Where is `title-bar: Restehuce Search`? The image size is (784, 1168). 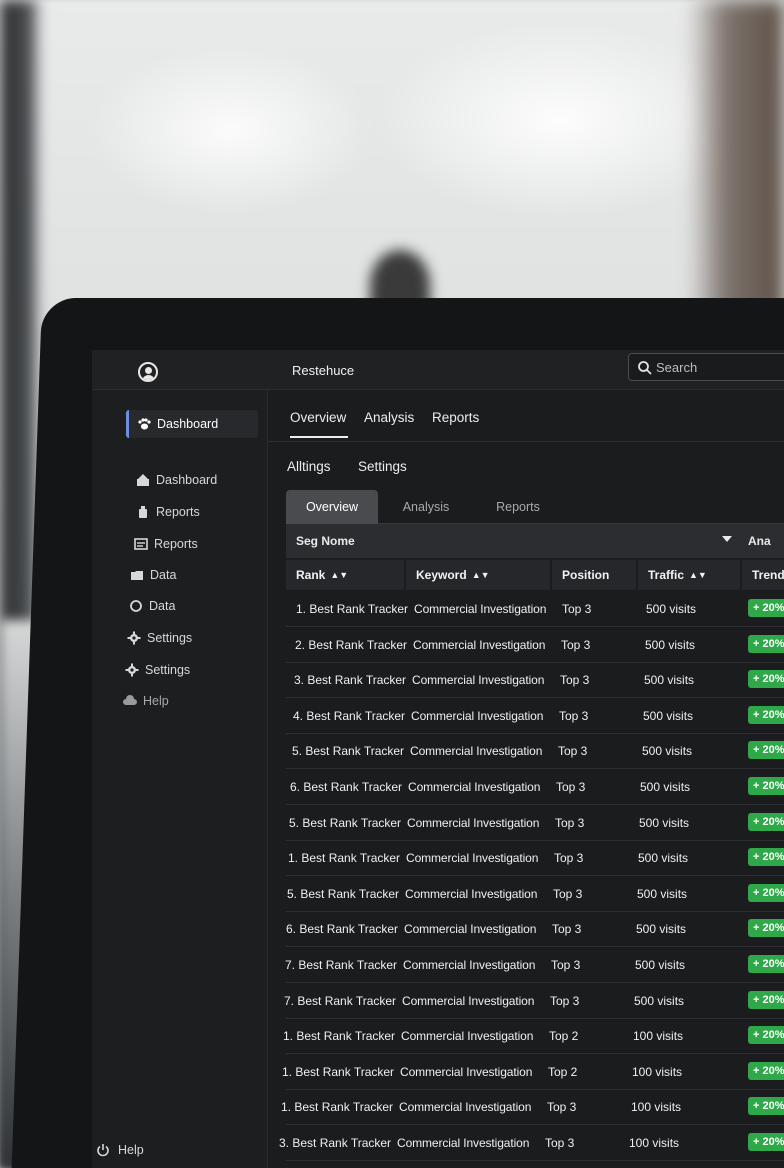
title-bar: Restehuce Search is located at coordinates (438, 370).